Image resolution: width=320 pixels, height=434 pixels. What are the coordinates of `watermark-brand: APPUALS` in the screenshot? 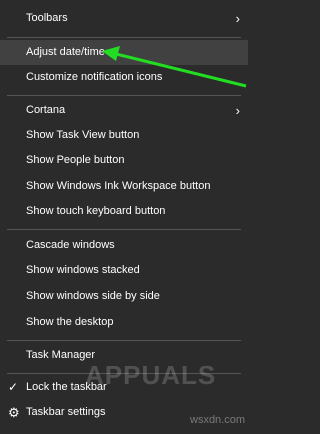 It's located at (151, 375).